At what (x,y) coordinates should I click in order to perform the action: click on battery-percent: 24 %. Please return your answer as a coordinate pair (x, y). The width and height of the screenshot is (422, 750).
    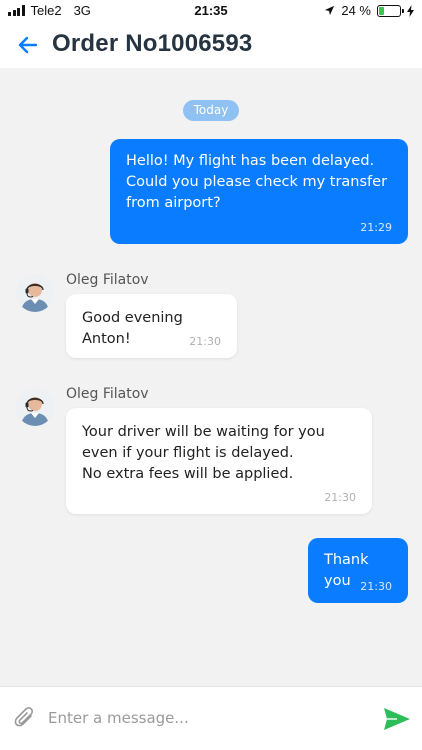
    Looking at the image, I should click on (356, 10).